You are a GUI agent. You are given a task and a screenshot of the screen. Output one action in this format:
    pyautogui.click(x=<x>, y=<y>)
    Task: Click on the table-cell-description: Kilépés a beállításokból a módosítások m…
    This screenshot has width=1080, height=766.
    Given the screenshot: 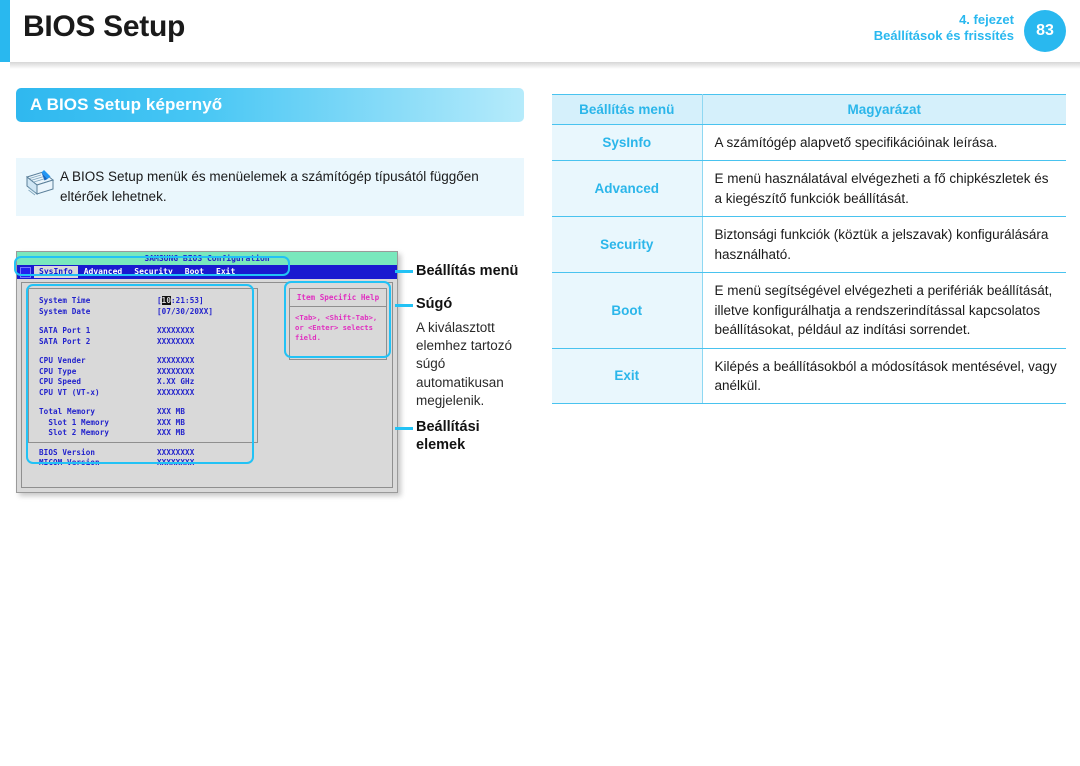 What is the action you would take?
    pyautogui.click(x=884, y=376)
    